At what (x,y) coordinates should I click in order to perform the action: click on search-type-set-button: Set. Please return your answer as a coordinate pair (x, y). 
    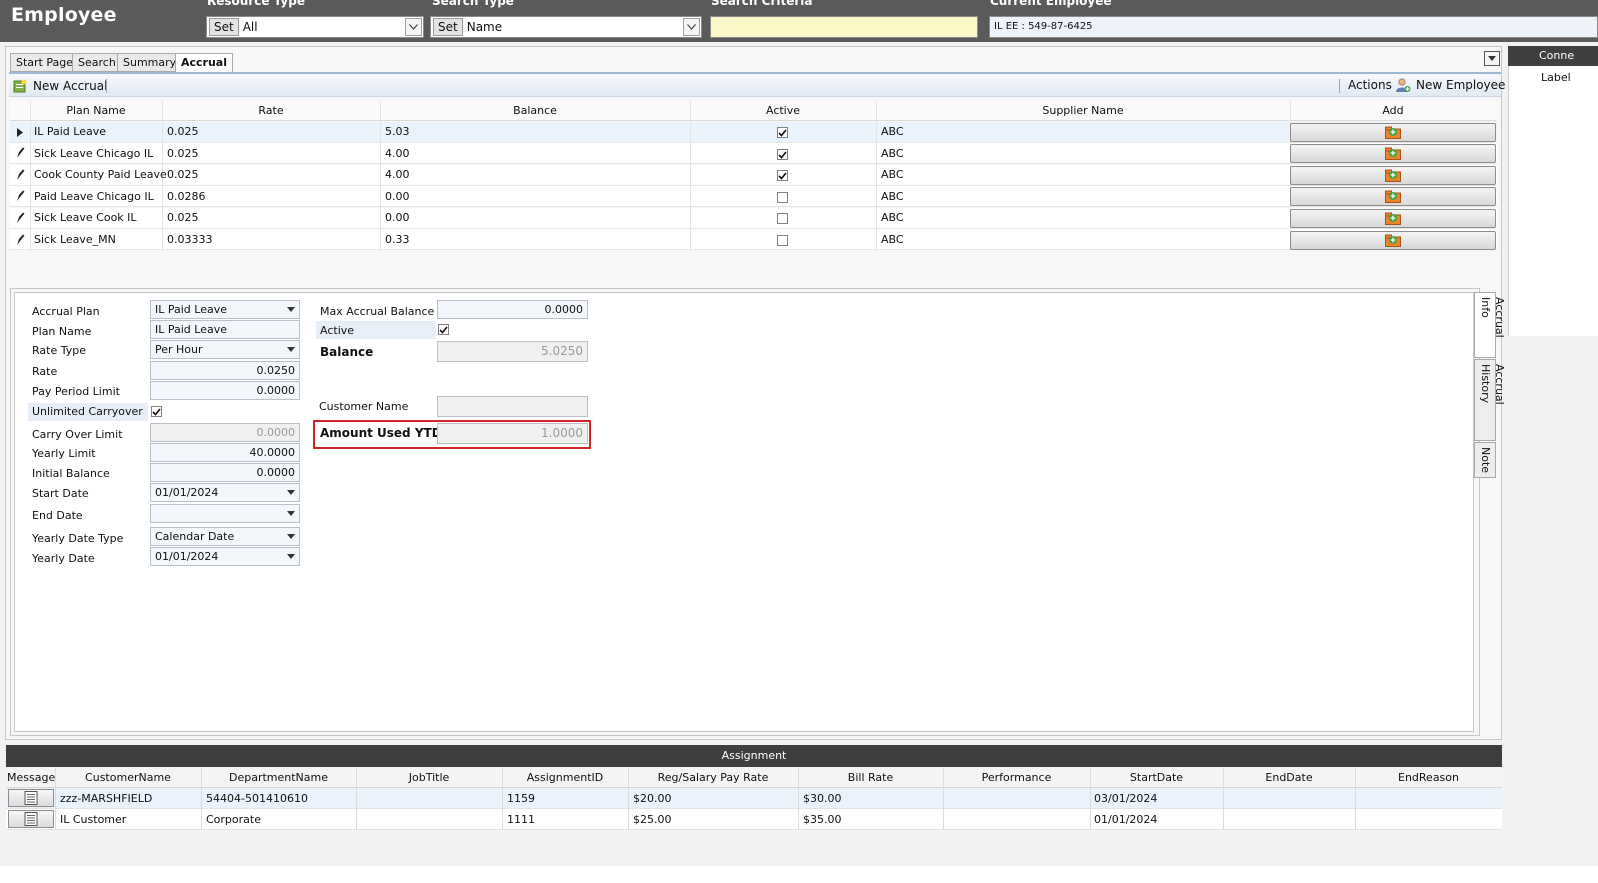
    Looking at the image, I should click on (448, 27).